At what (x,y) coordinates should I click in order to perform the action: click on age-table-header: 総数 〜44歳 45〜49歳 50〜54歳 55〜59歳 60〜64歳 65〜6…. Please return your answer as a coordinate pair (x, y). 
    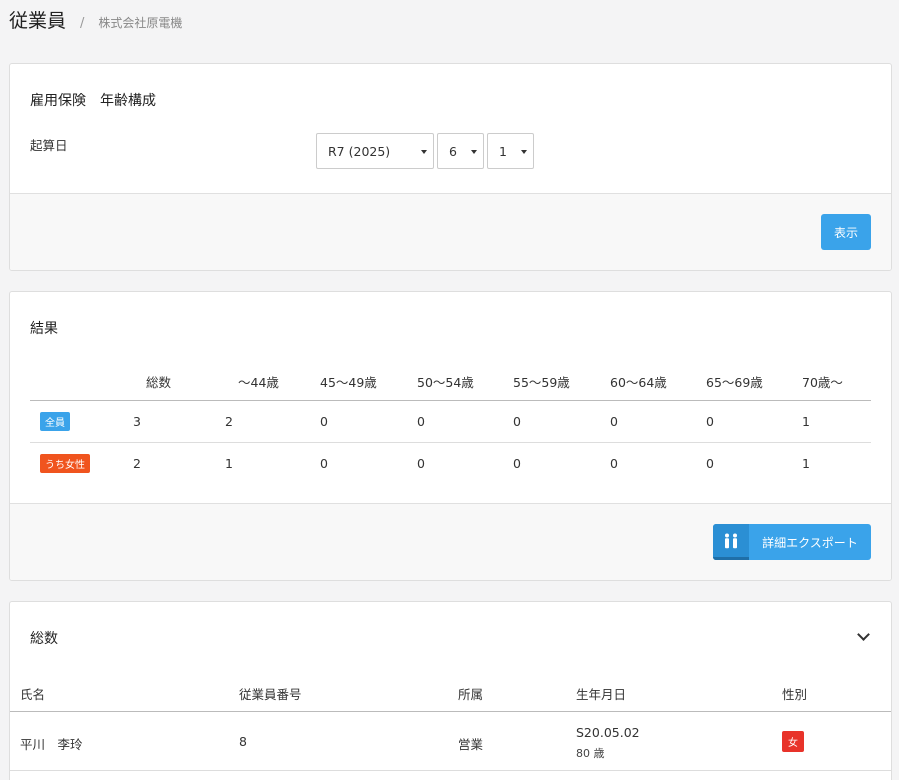
    Looking at the image, I should click on (450, 382).